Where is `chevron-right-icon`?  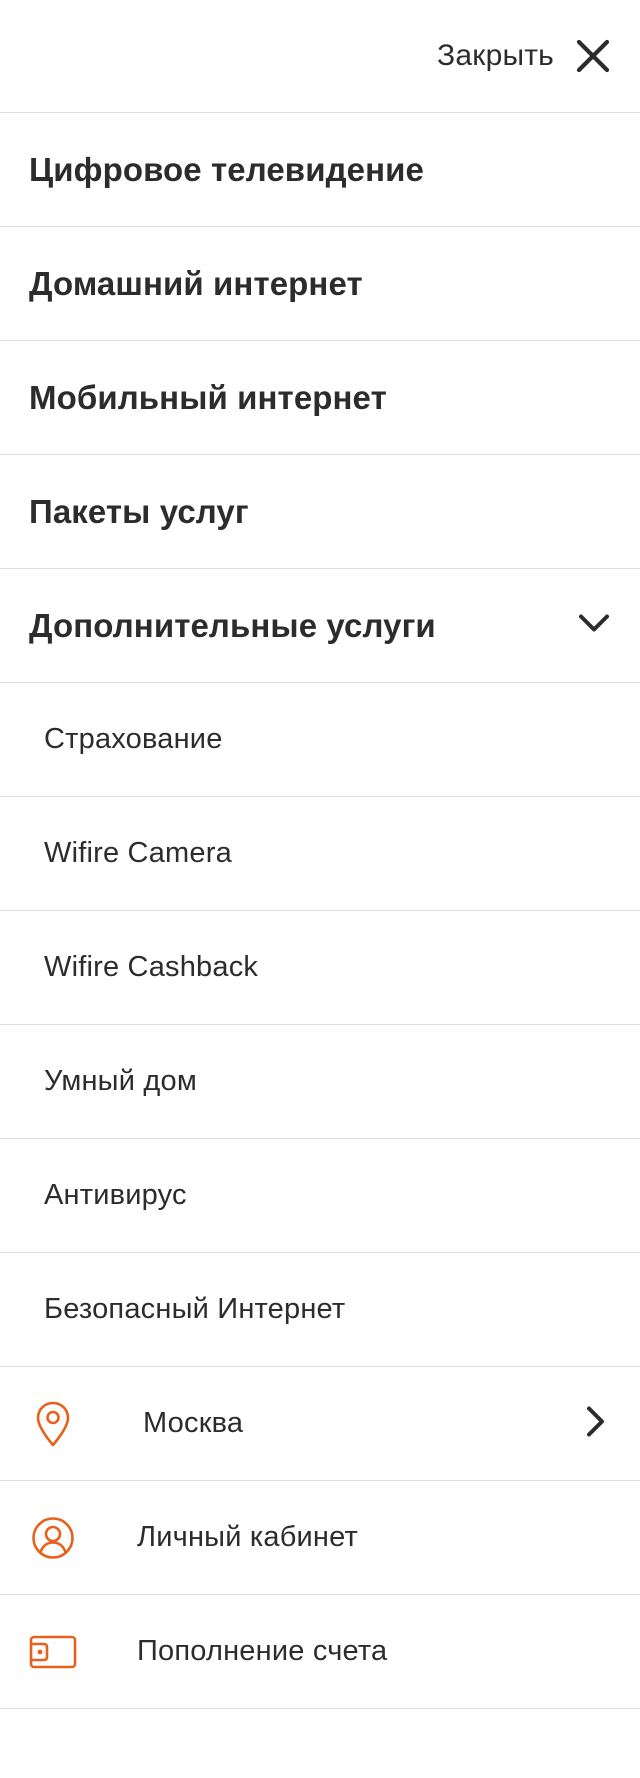
chevron-right-icon is located at coordinates (596, 1423).